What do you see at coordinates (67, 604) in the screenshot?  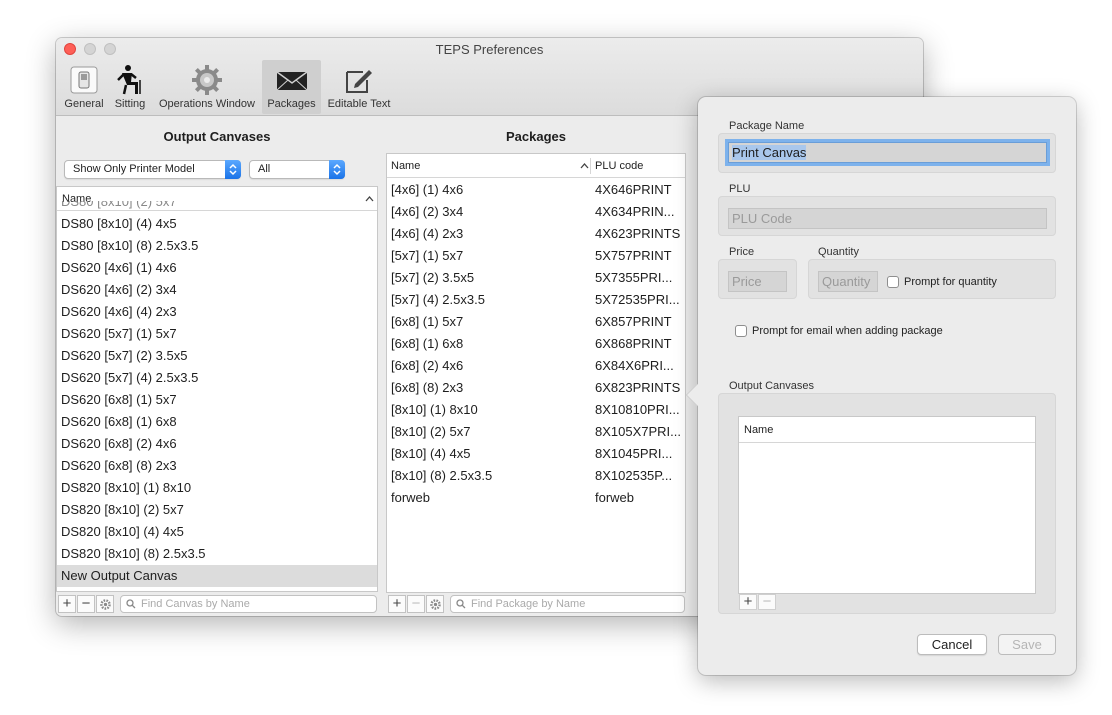 I see `add-canvas-button: +` at bounding box center [67, 604].